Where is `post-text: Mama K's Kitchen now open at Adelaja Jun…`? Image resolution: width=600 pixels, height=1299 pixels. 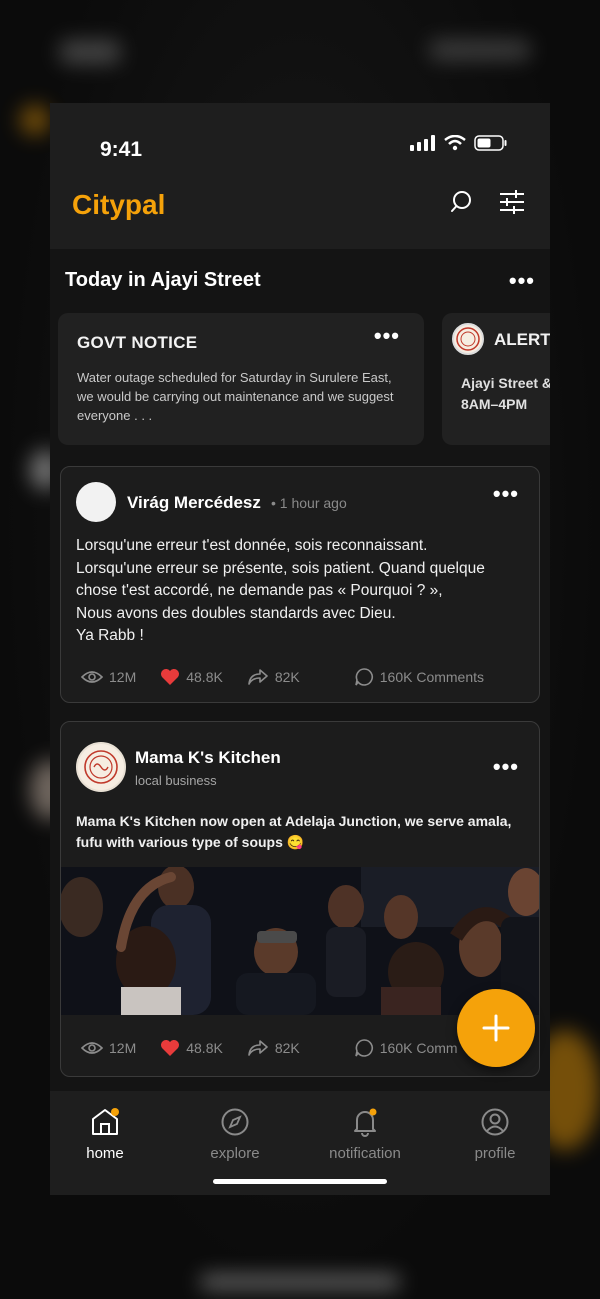
post-text: Mama K's Kitchen now open at Adelaja Jun… is located at coordinates (294, 831).